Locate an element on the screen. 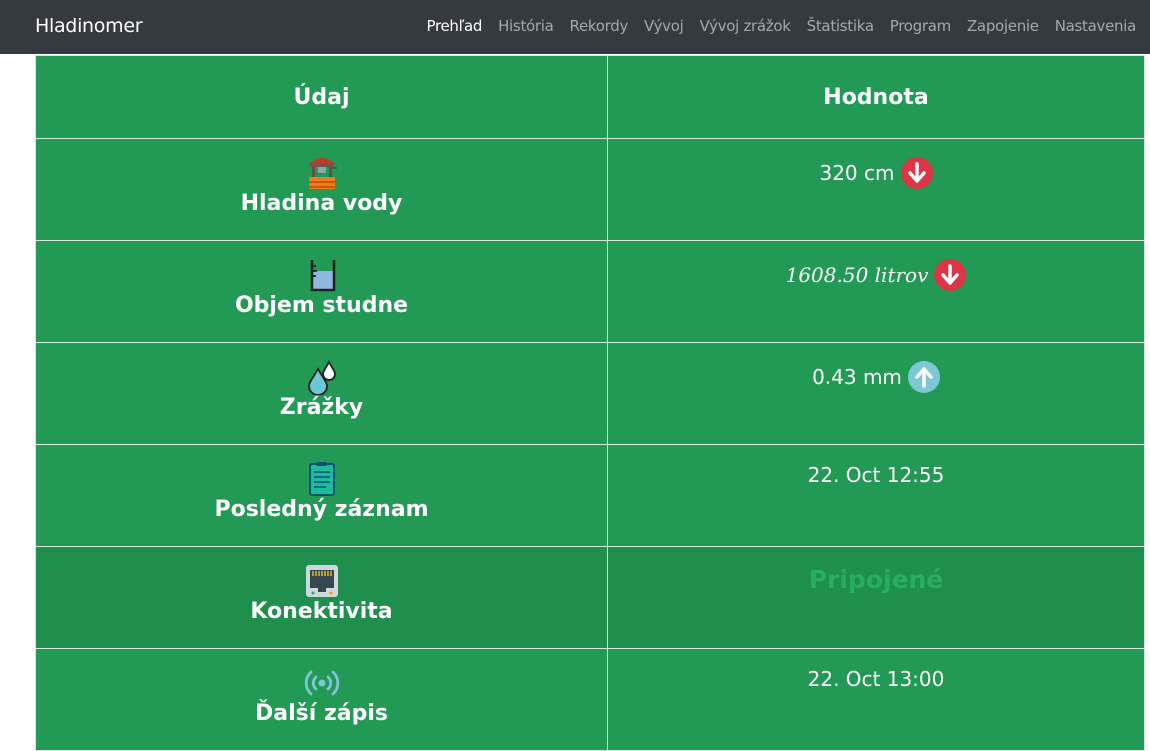 Image resolution: width=1150 pixels, height=751 pixels. nav-historia: História is located at coordinates (526, 26).